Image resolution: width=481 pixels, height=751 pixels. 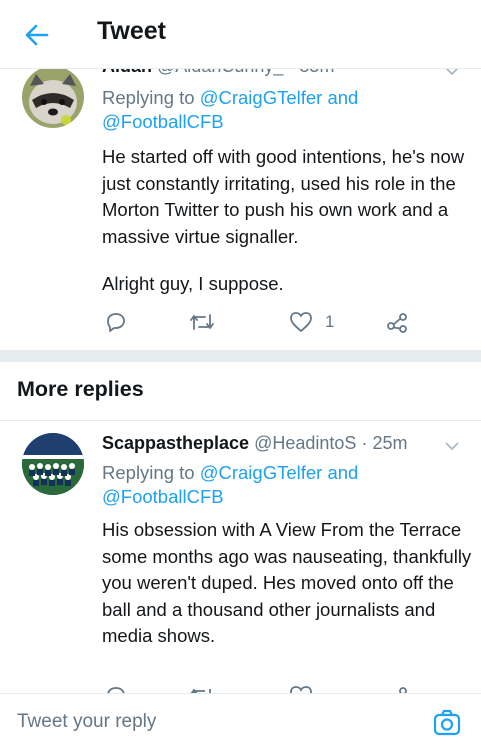 I want to click on like-button, so click(x=301, y=689).